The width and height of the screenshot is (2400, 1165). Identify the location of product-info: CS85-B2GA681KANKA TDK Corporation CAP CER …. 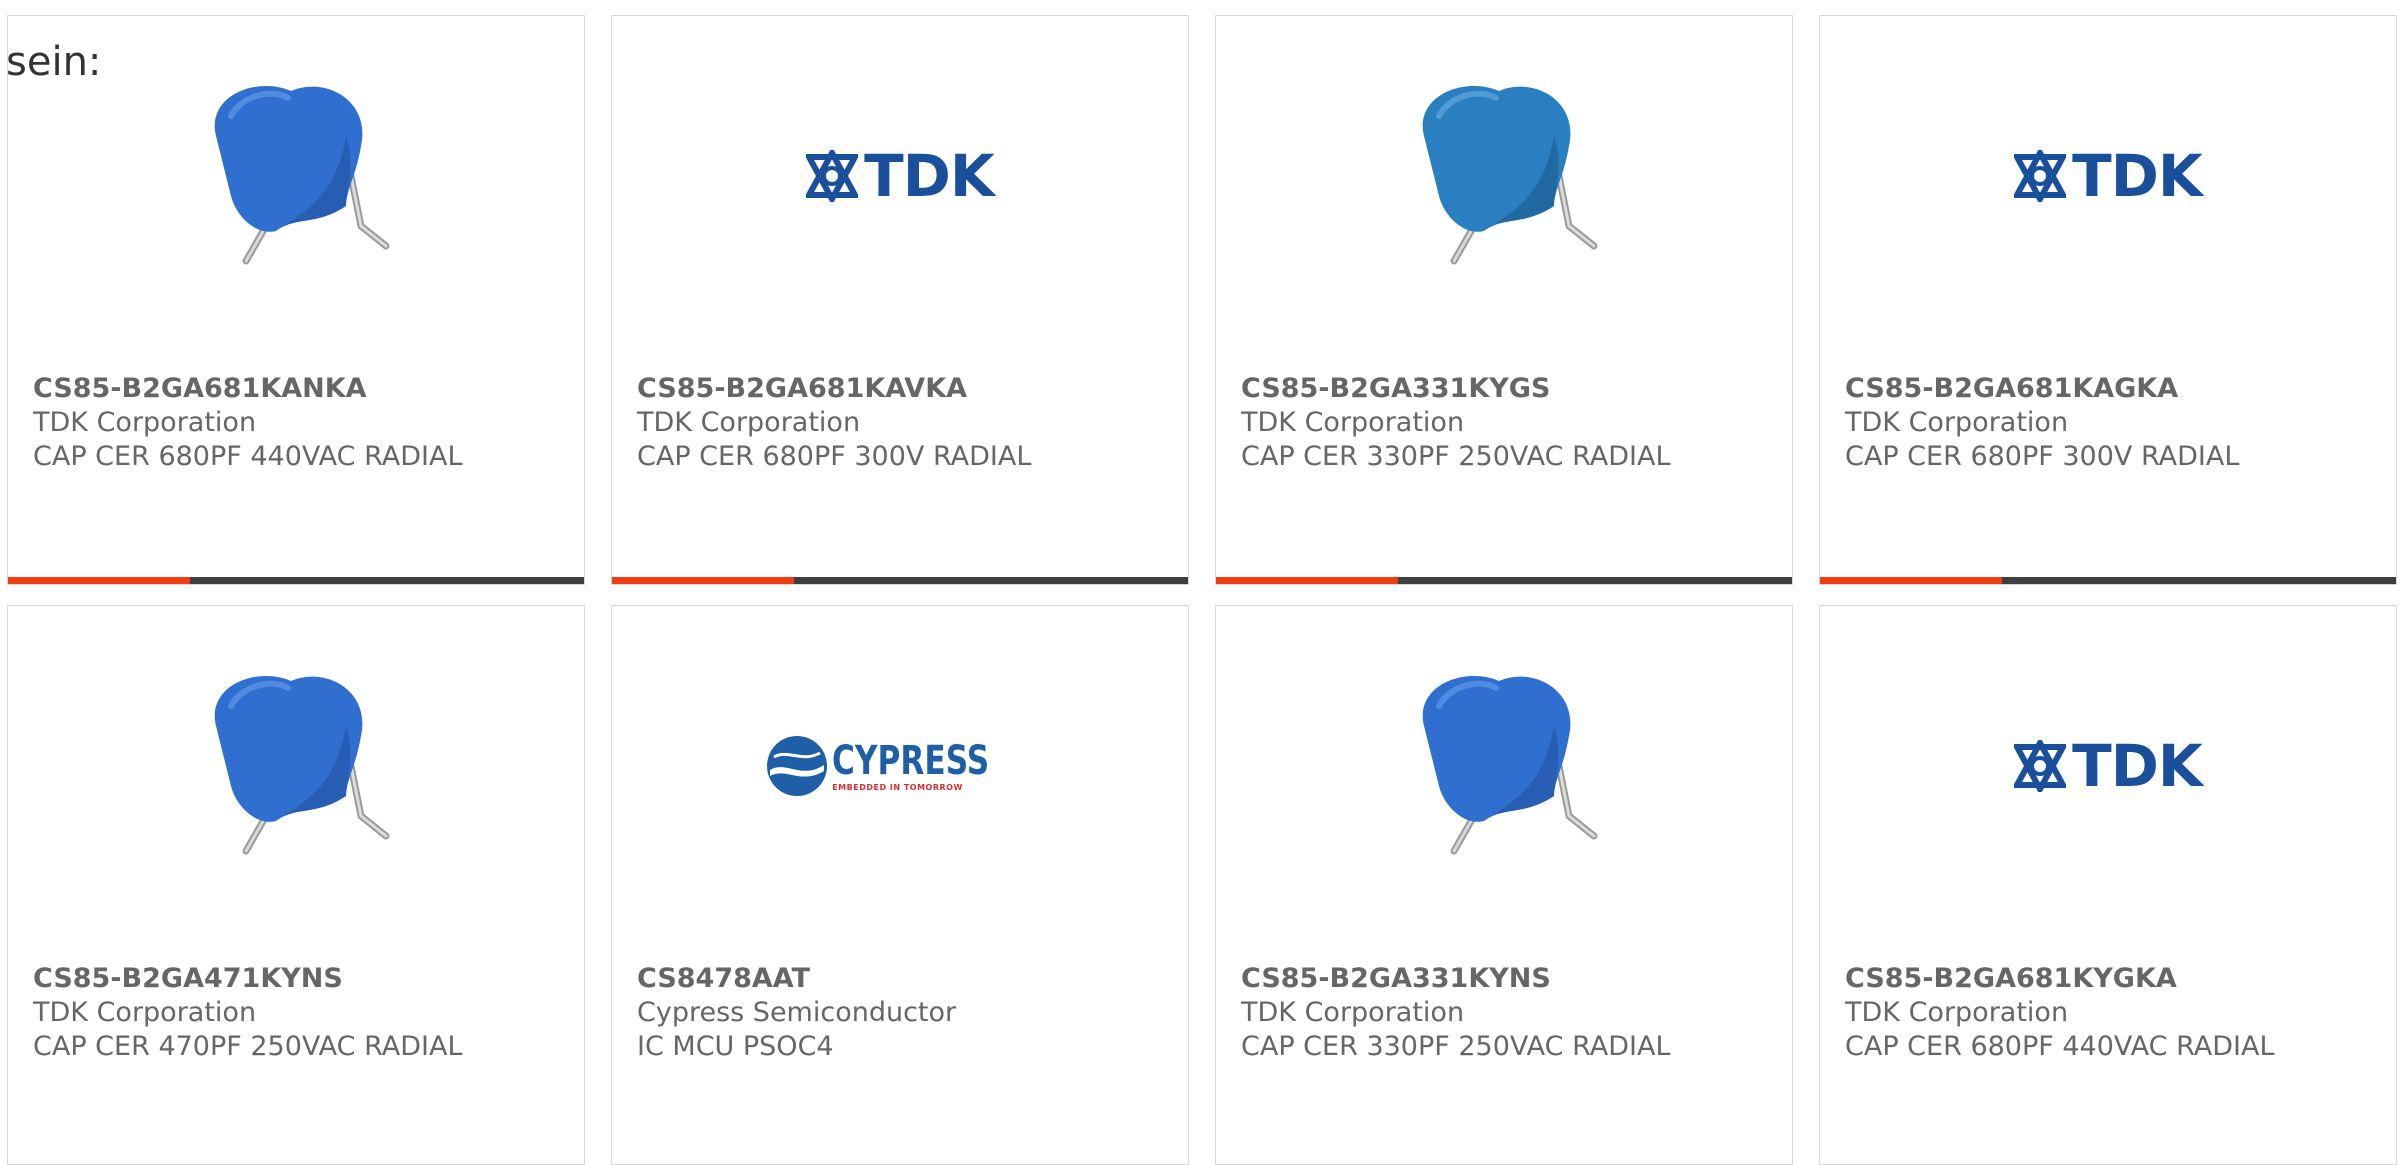
(303, 423).